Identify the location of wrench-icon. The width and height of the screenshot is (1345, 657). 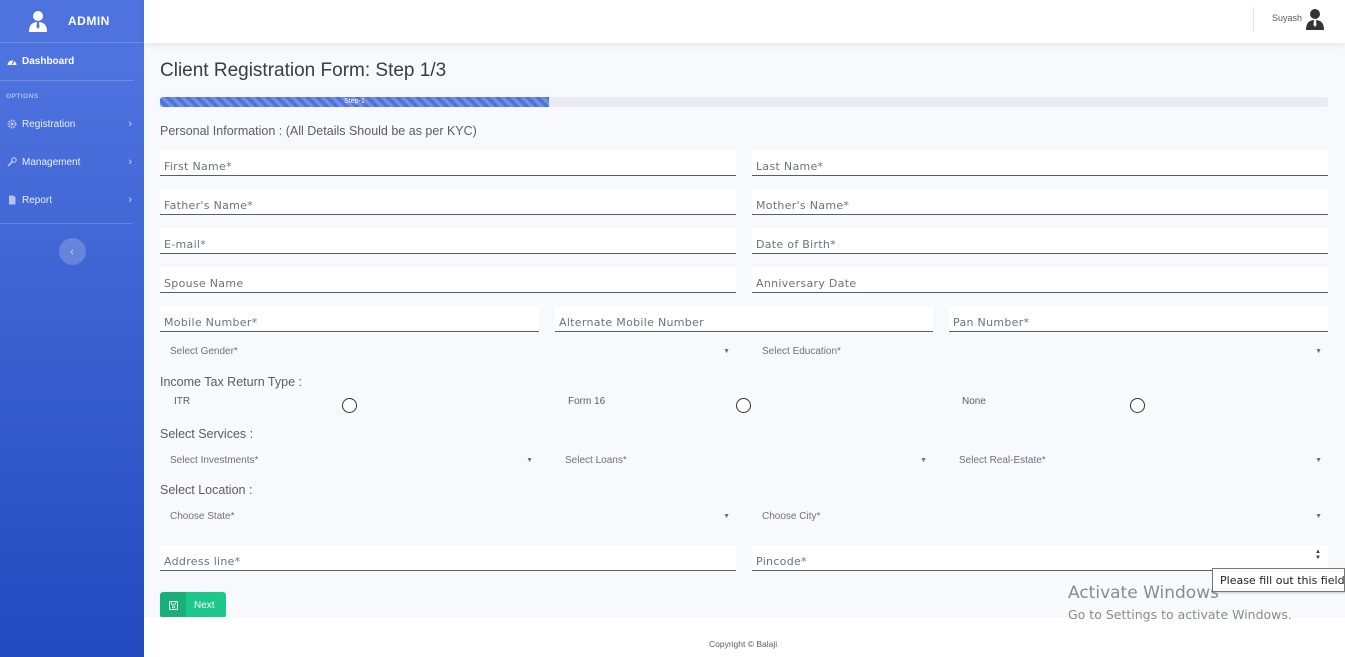
(12, 162).